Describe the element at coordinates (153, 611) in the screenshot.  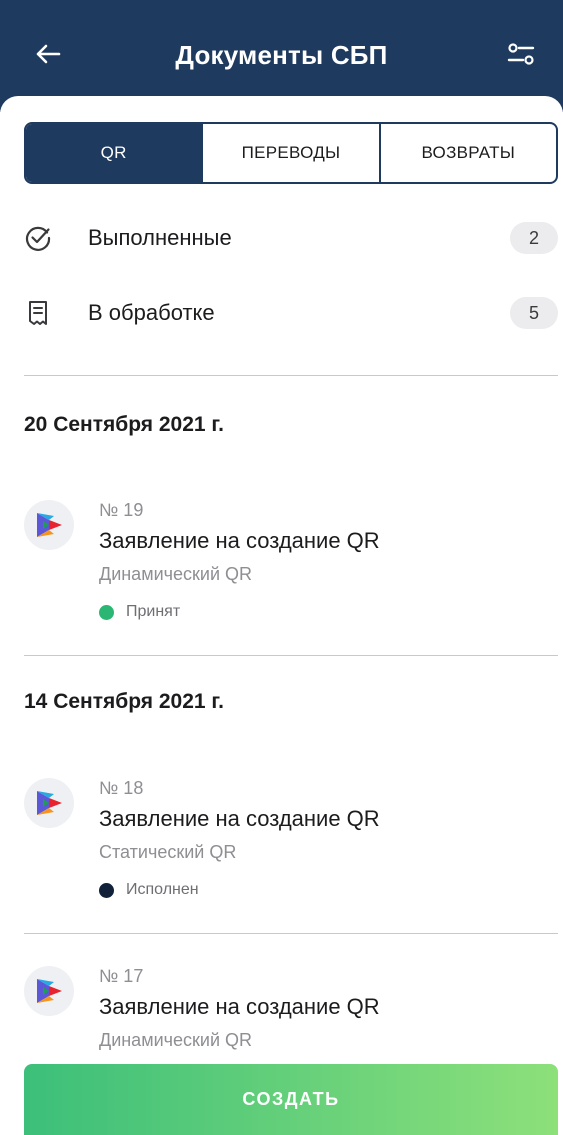
I see `status-label: Принят` at that location.